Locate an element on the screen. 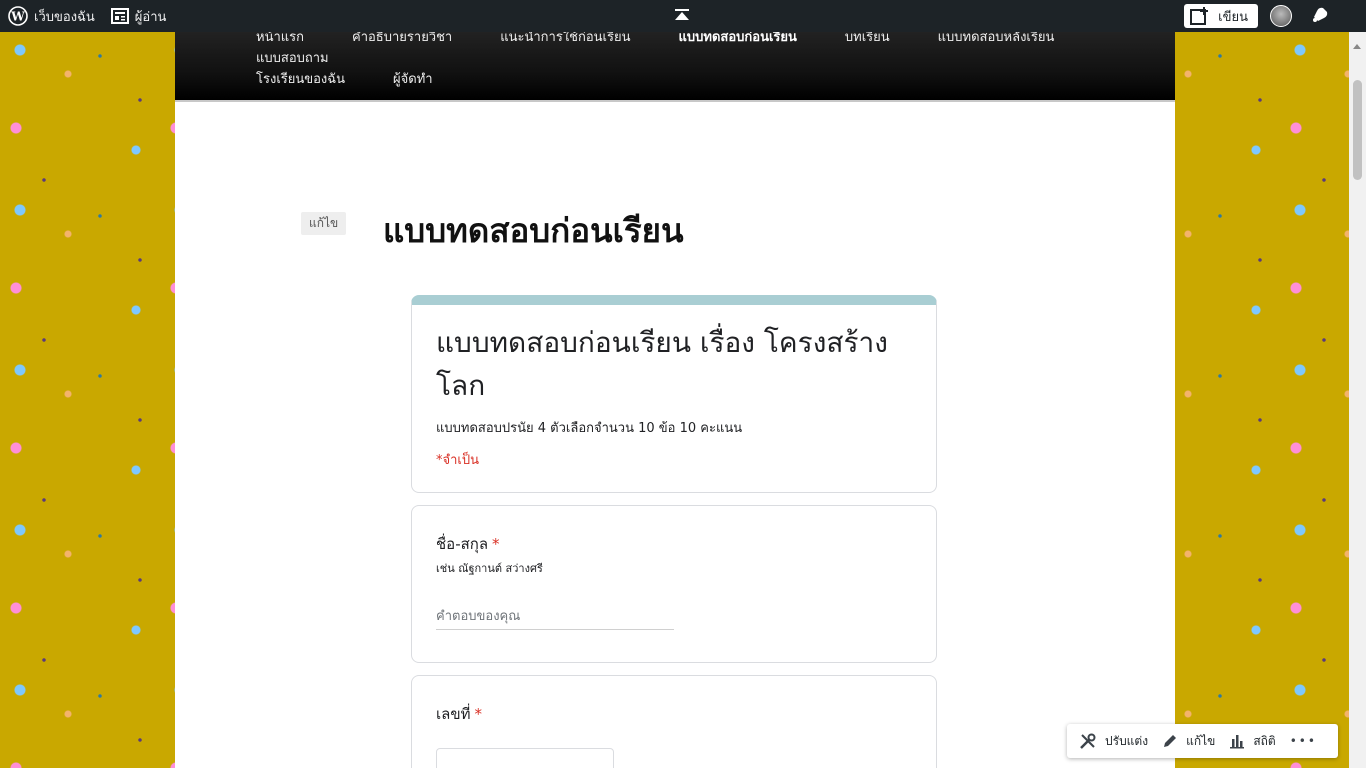  more-icon: ••• is located at coordinates (1303, 741).